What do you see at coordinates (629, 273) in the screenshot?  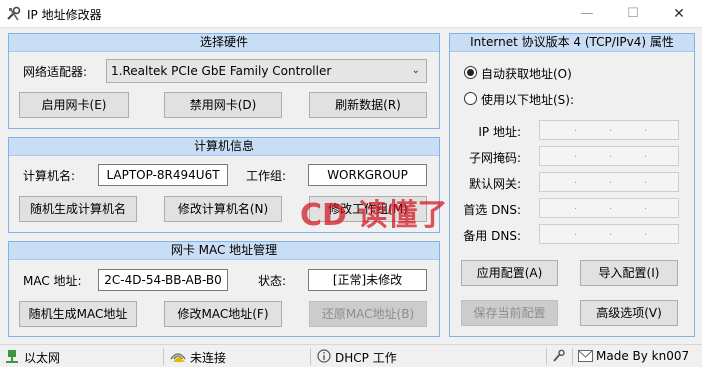 I see `import-config-button: 导入配置(I)` at bounding box center [629, 273].